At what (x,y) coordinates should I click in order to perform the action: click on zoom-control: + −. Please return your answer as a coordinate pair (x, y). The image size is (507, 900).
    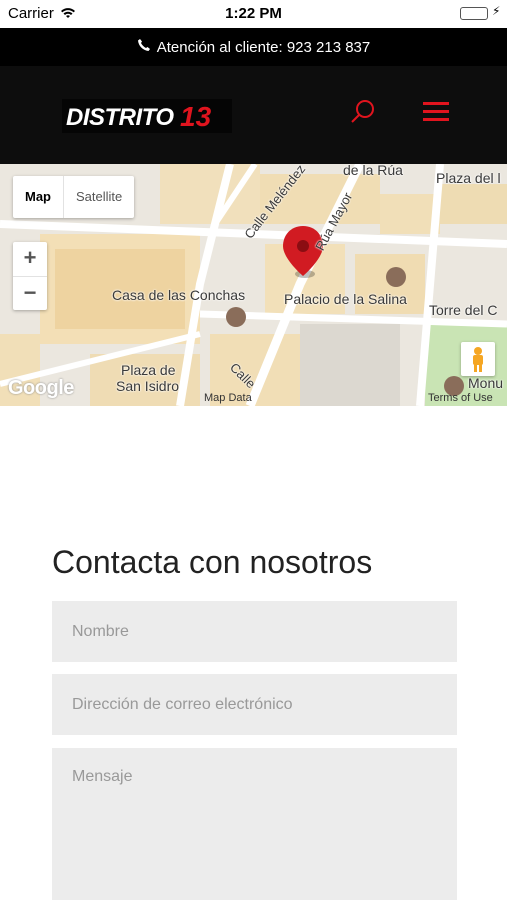
    Looking at the image, I should click on (30, 276).